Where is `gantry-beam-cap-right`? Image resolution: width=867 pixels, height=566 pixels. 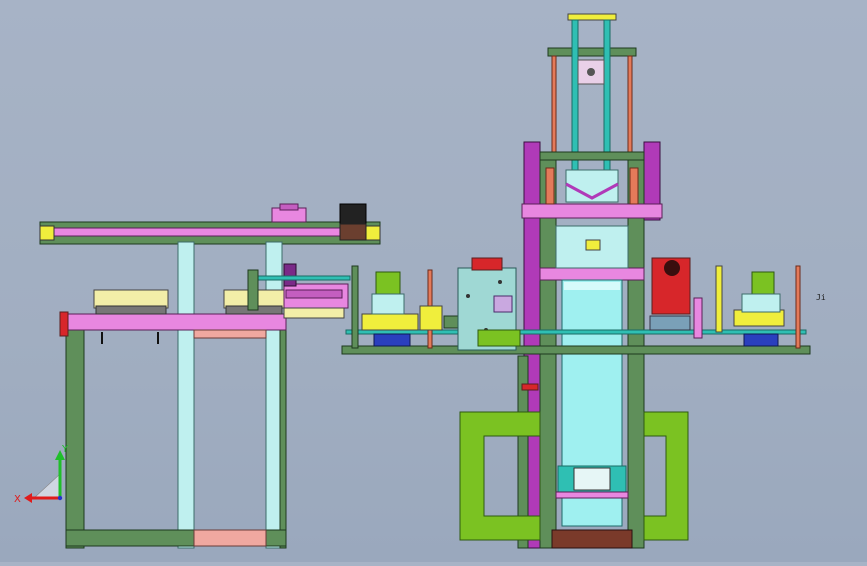
gantry-beam-cap-right is located at coordinates (373, 233).